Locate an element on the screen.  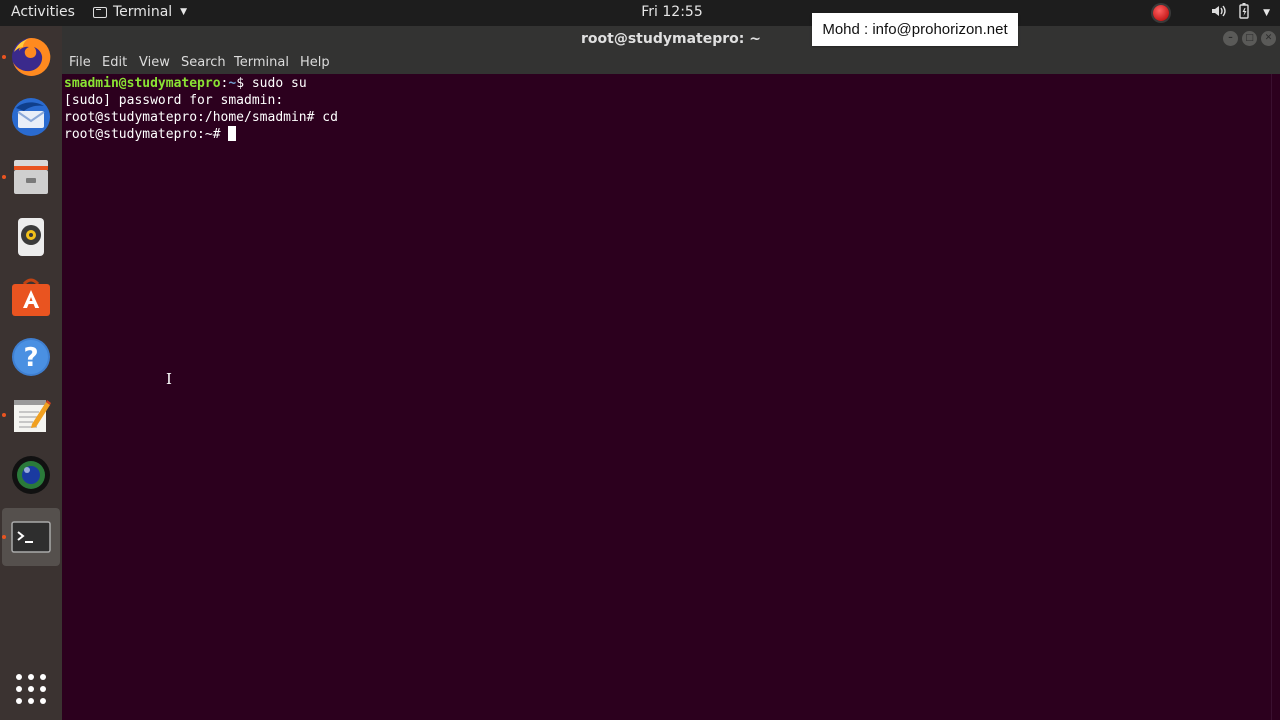
terminal-line: [sudo] password for smadmin: is located at coordinates (174, 100).